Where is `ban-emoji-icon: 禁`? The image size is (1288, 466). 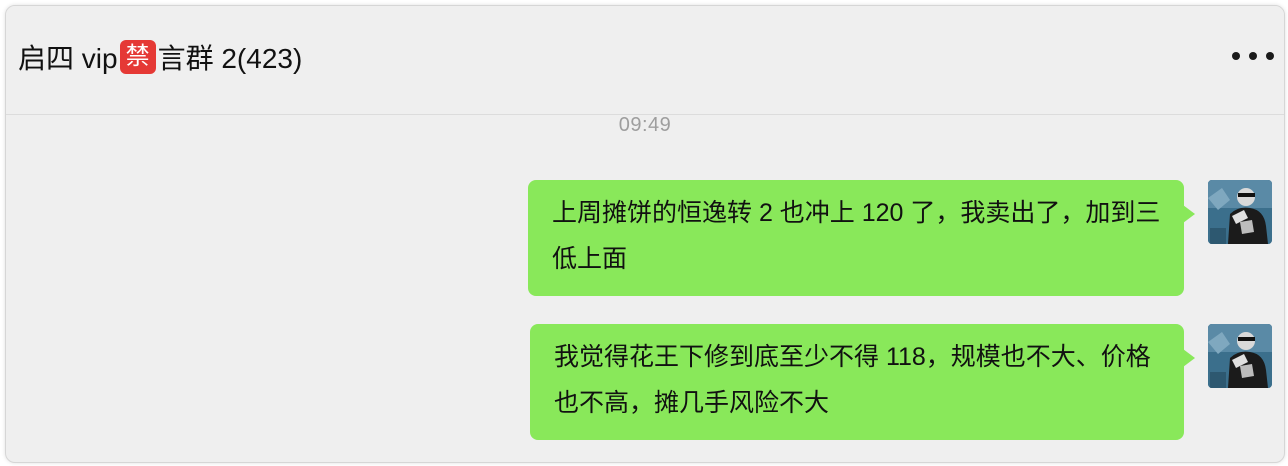
ban-emoji-icon: 禁 is located at coordinates (137, 57).